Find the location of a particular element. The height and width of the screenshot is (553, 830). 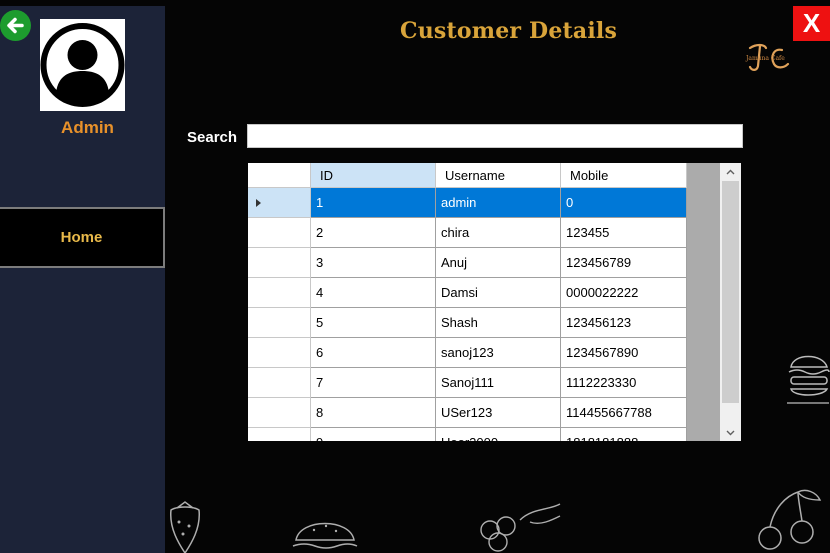

strawberry-doodle-icon is located at coordinates (185, 527).